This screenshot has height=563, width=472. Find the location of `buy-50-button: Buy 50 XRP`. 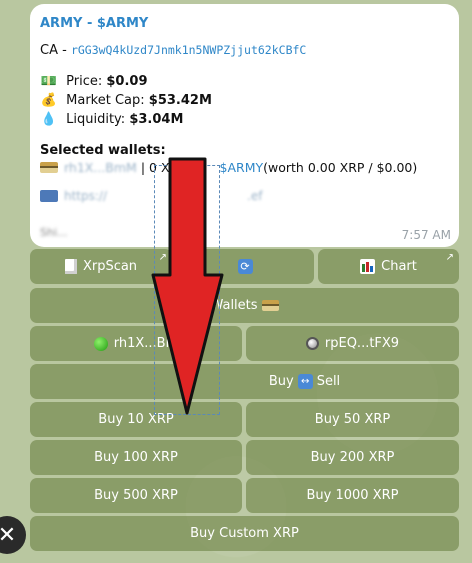

buy-50-button: Buy 50 XRP is located at coordinates (352, 419).